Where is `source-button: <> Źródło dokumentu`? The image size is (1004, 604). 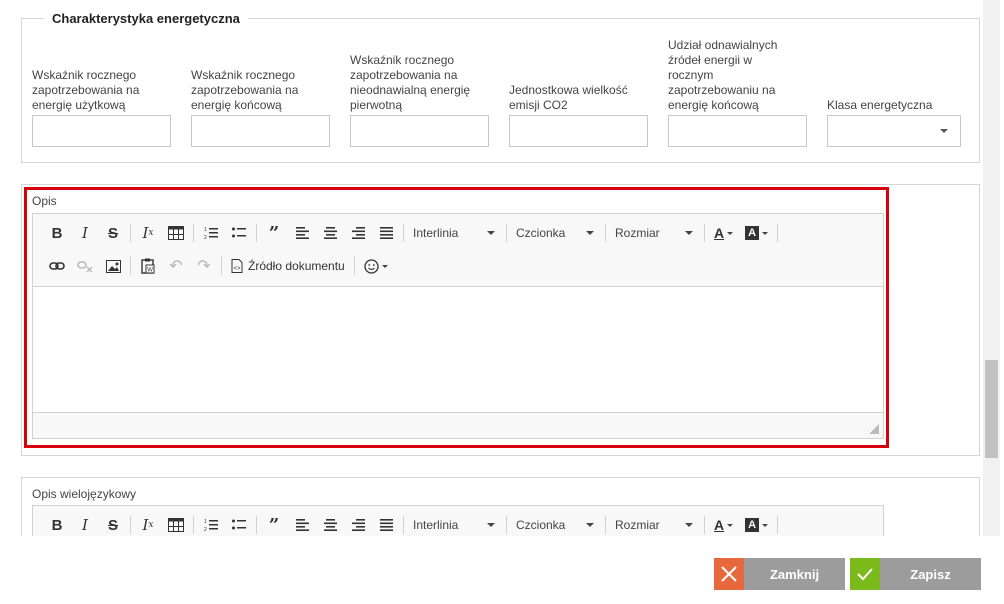
source-button: <> Źródło dokumentu is located at coordinates (288, 266).